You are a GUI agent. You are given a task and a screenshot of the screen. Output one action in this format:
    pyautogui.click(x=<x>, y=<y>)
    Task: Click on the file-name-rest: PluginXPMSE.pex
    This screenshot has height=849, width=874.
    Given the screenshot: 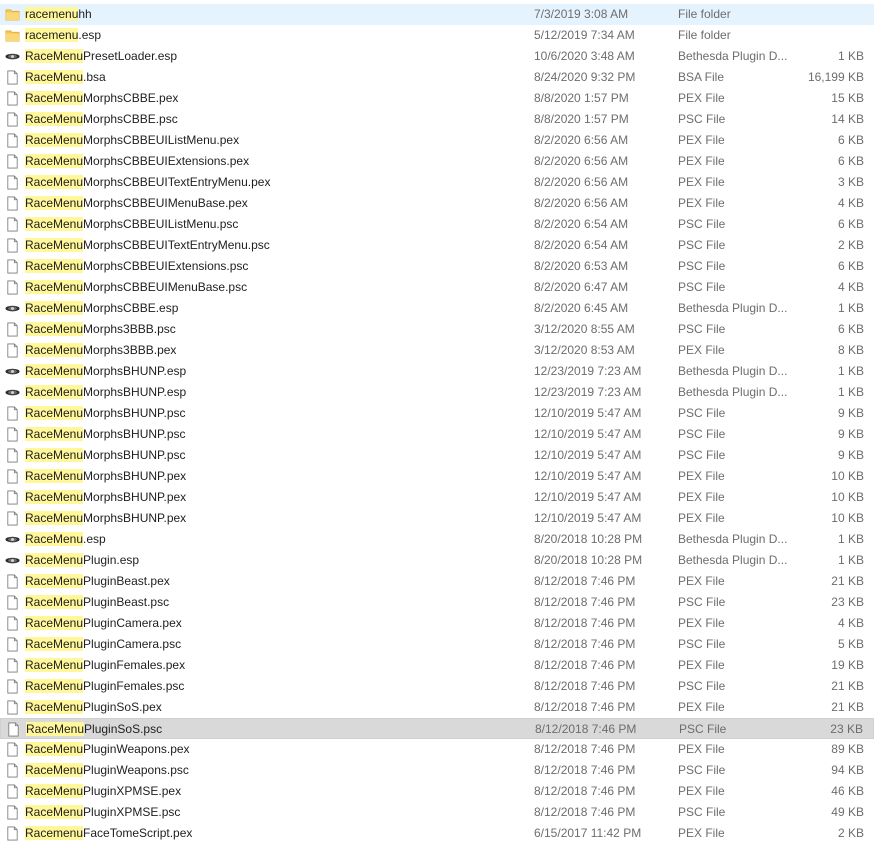 What is the action you would take?
    pyautogui.click(x=132, y=791)
    